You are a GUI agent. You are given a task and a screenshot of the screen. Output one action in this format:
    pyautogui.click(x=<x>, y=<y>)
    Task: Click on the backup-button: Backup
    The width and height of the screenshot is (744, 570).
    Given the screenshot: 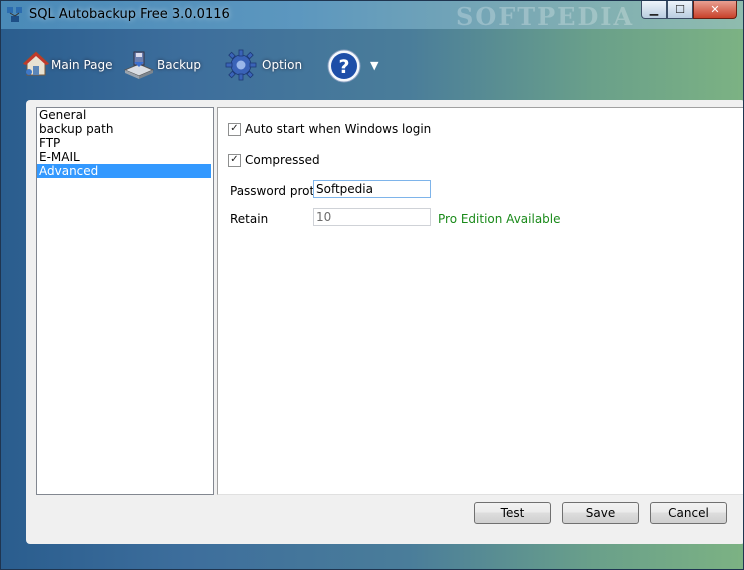 What is the action you would take?
    pyautogui.click(x=162, y=65)
    